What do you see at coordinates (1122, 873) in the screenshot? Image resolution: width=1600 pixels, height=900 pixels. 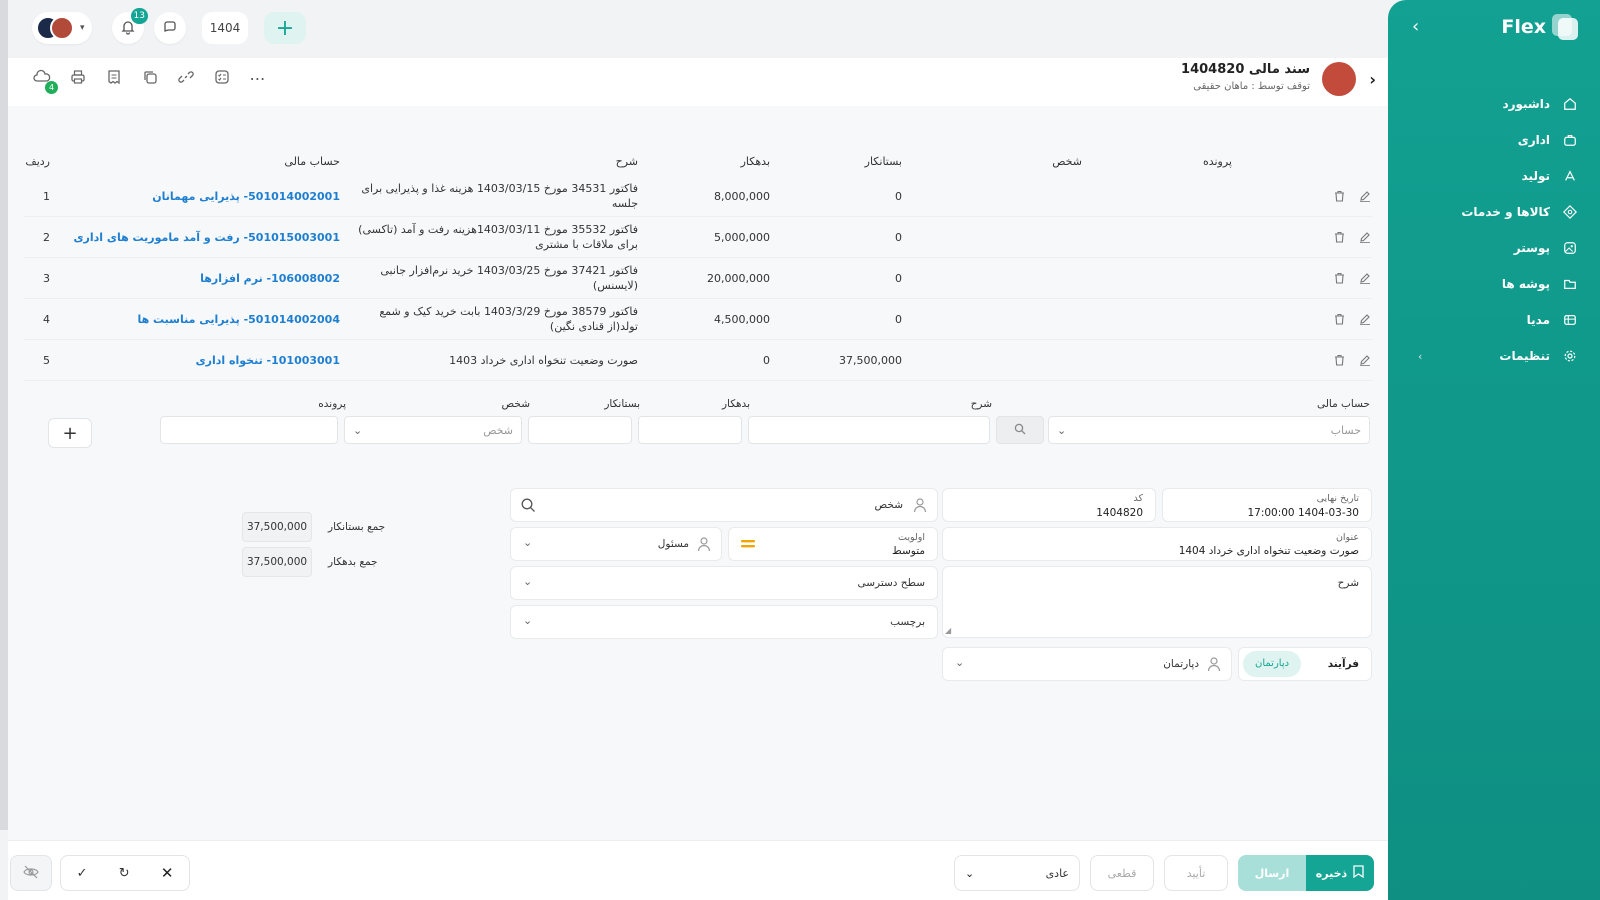 I see `final-button: قطعی` at bounding box center [1122, 873].